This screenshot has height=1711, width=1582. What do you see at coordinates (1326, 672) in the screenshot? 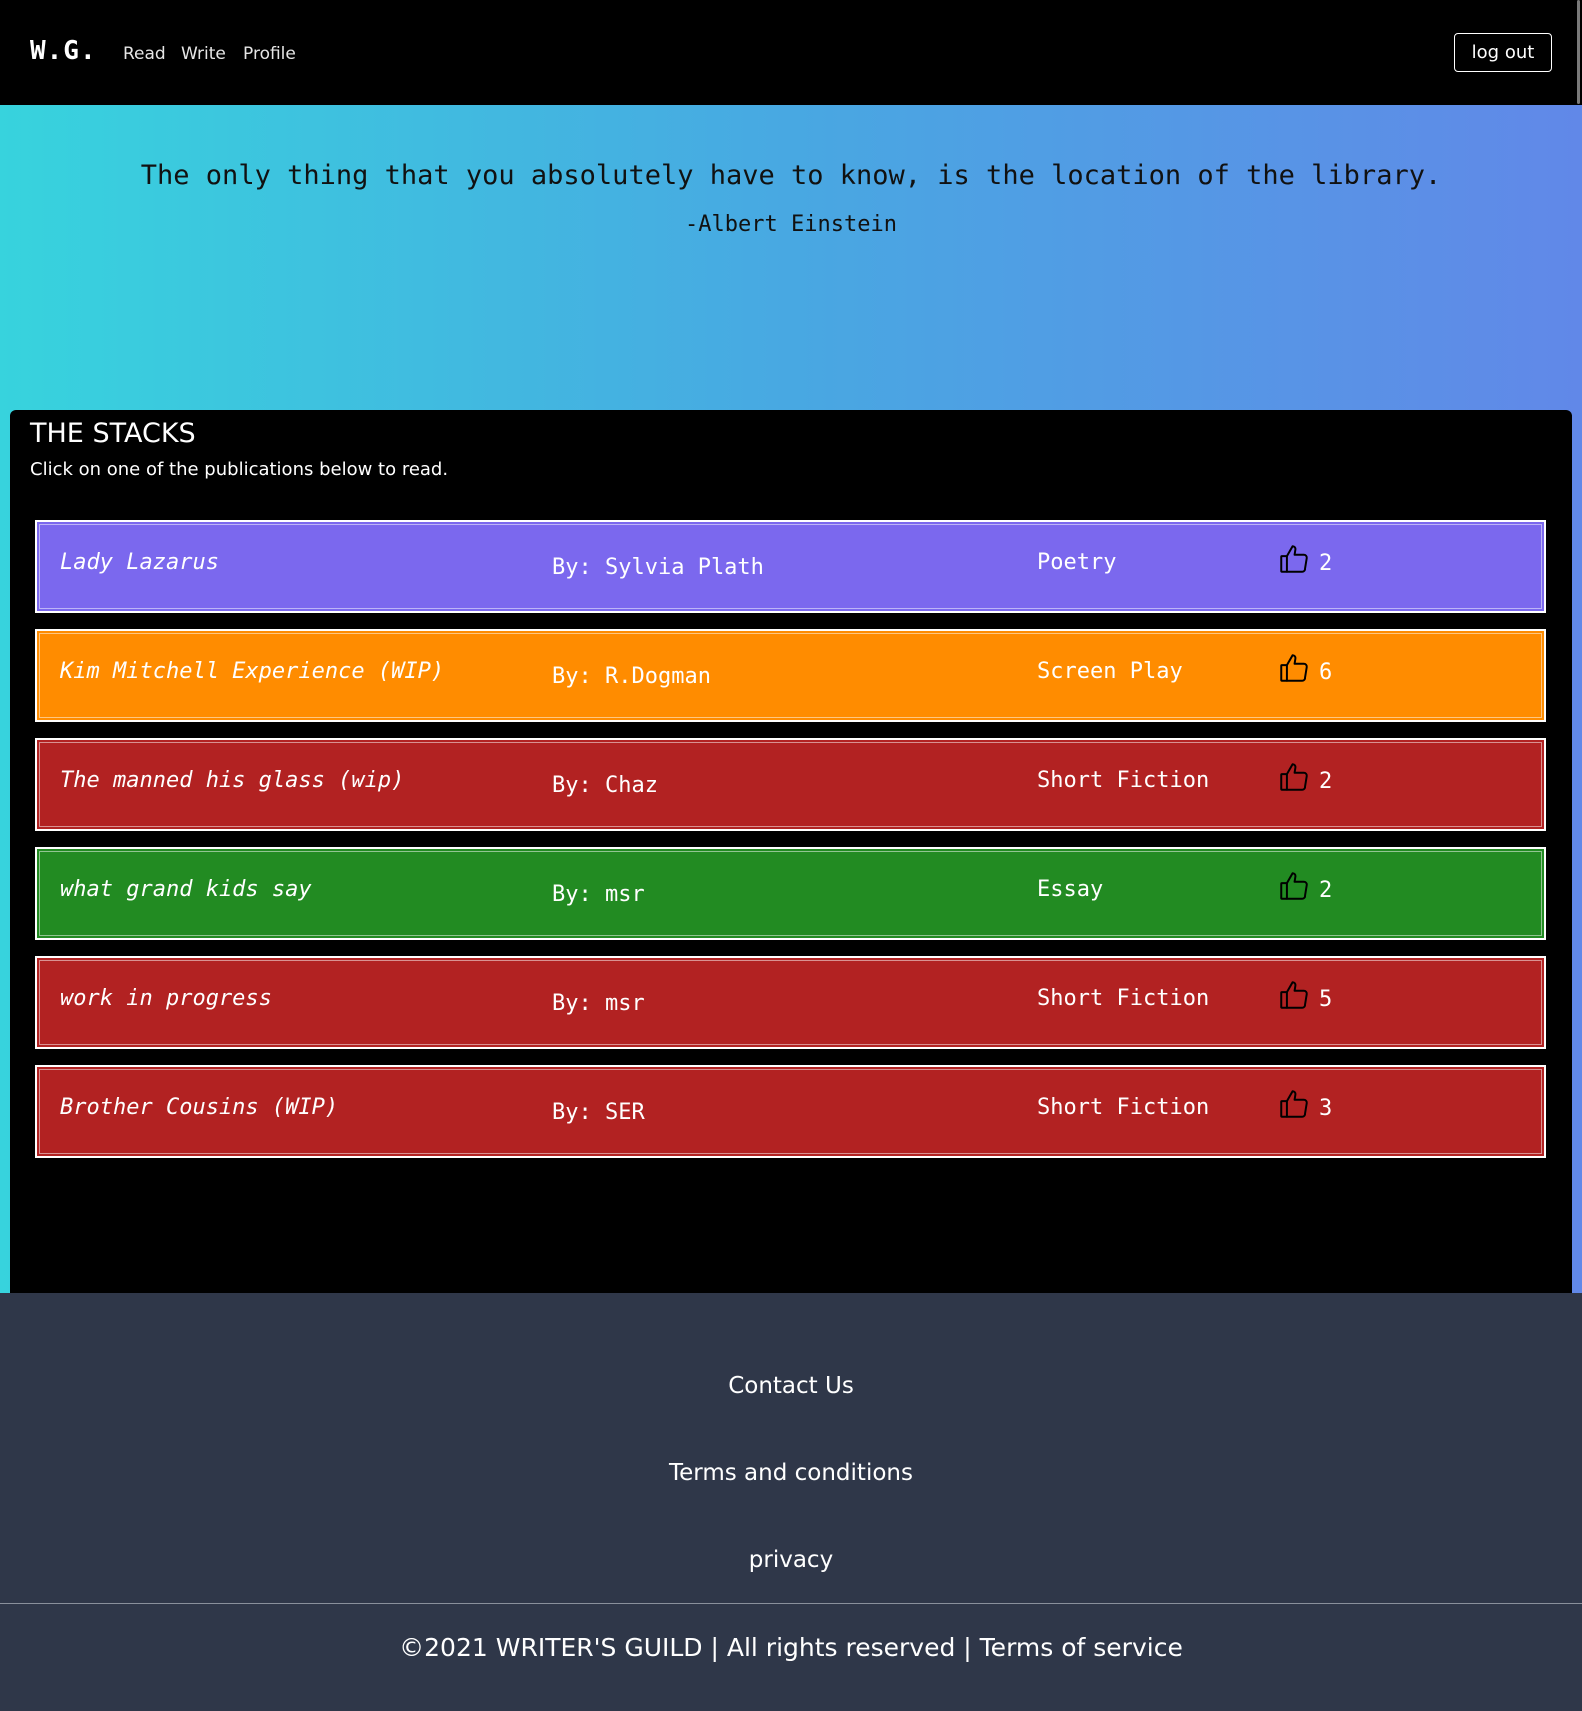
I see `publication-like-count: 6` at bounding box center [1326, 672].